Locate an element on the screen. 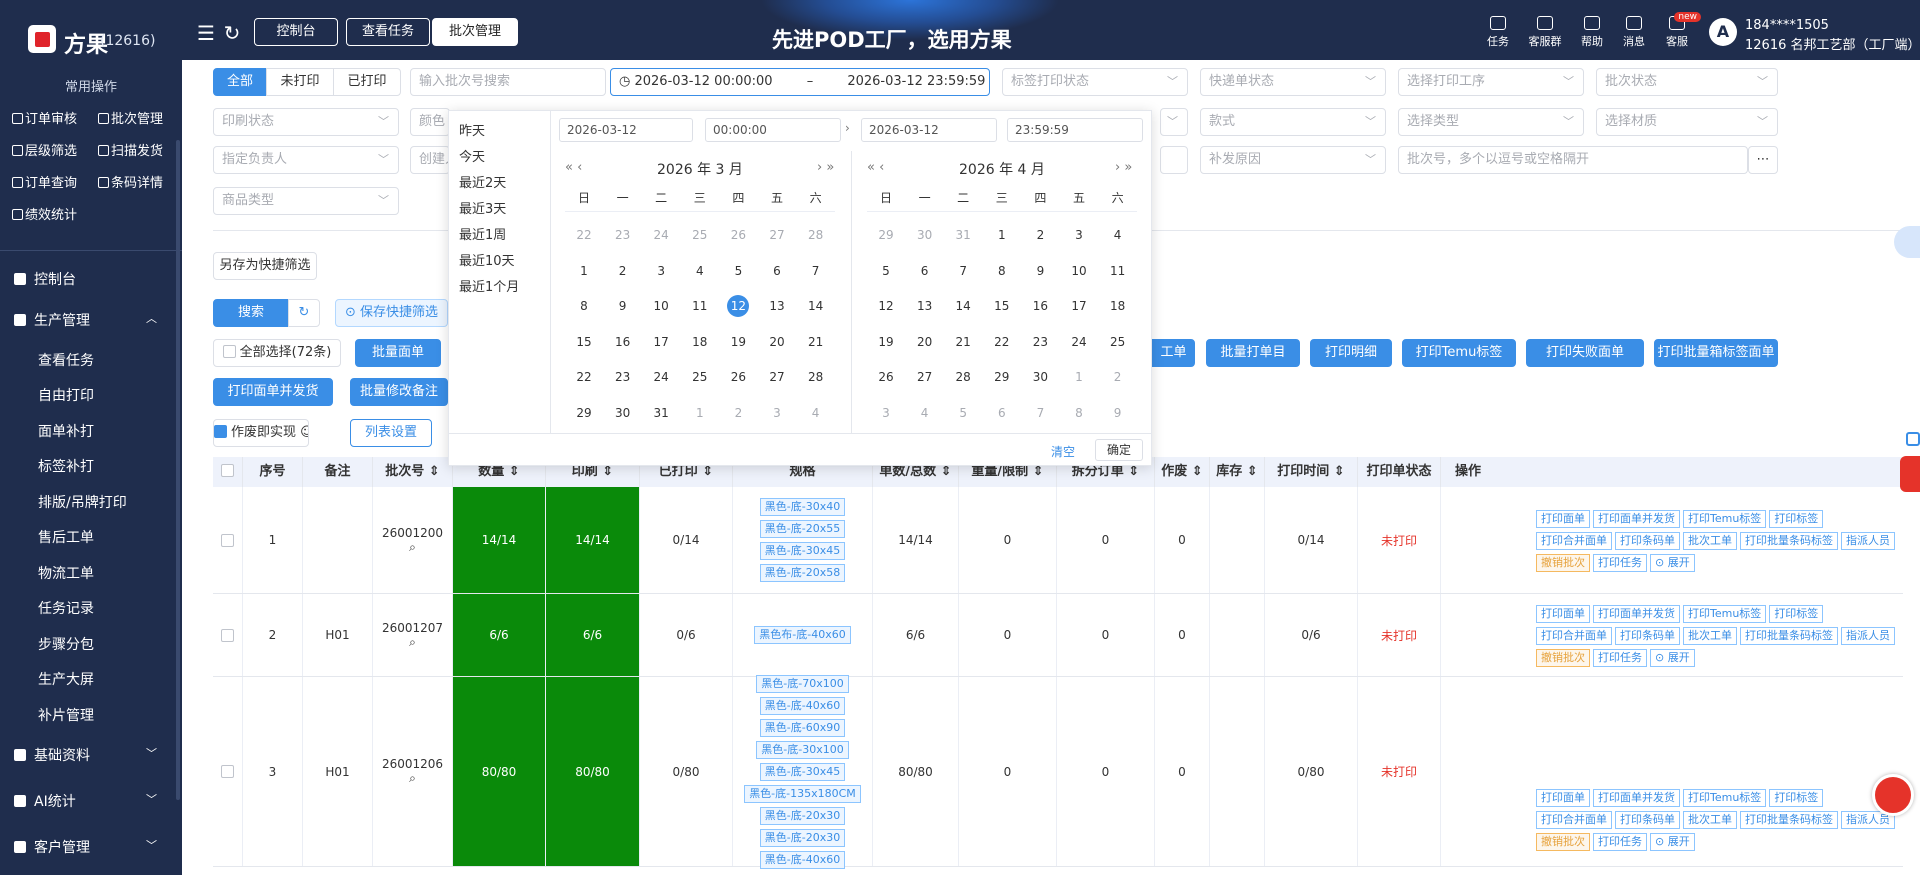 This screenshot has width=1920, height=875. menu-console: 控制台 is located at coordinates (45, 279).